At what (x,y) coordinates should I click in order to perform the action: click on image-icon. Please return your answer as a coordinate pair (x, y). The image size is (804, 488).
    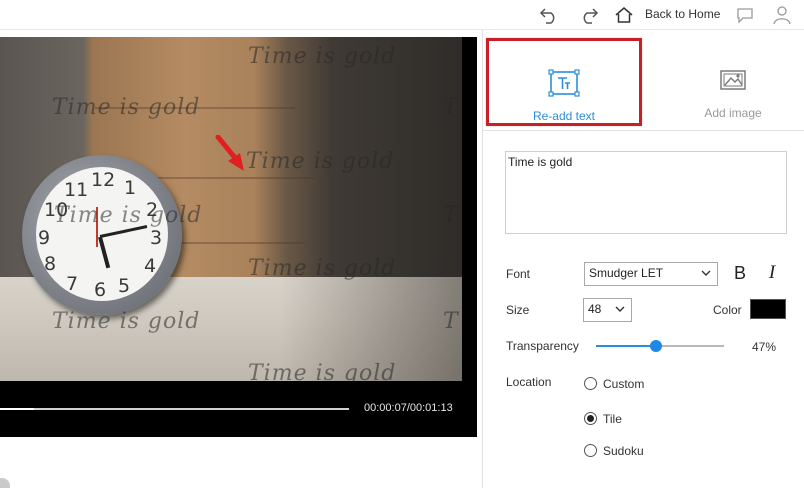
    Looking at the image, I should click on (733, 80).